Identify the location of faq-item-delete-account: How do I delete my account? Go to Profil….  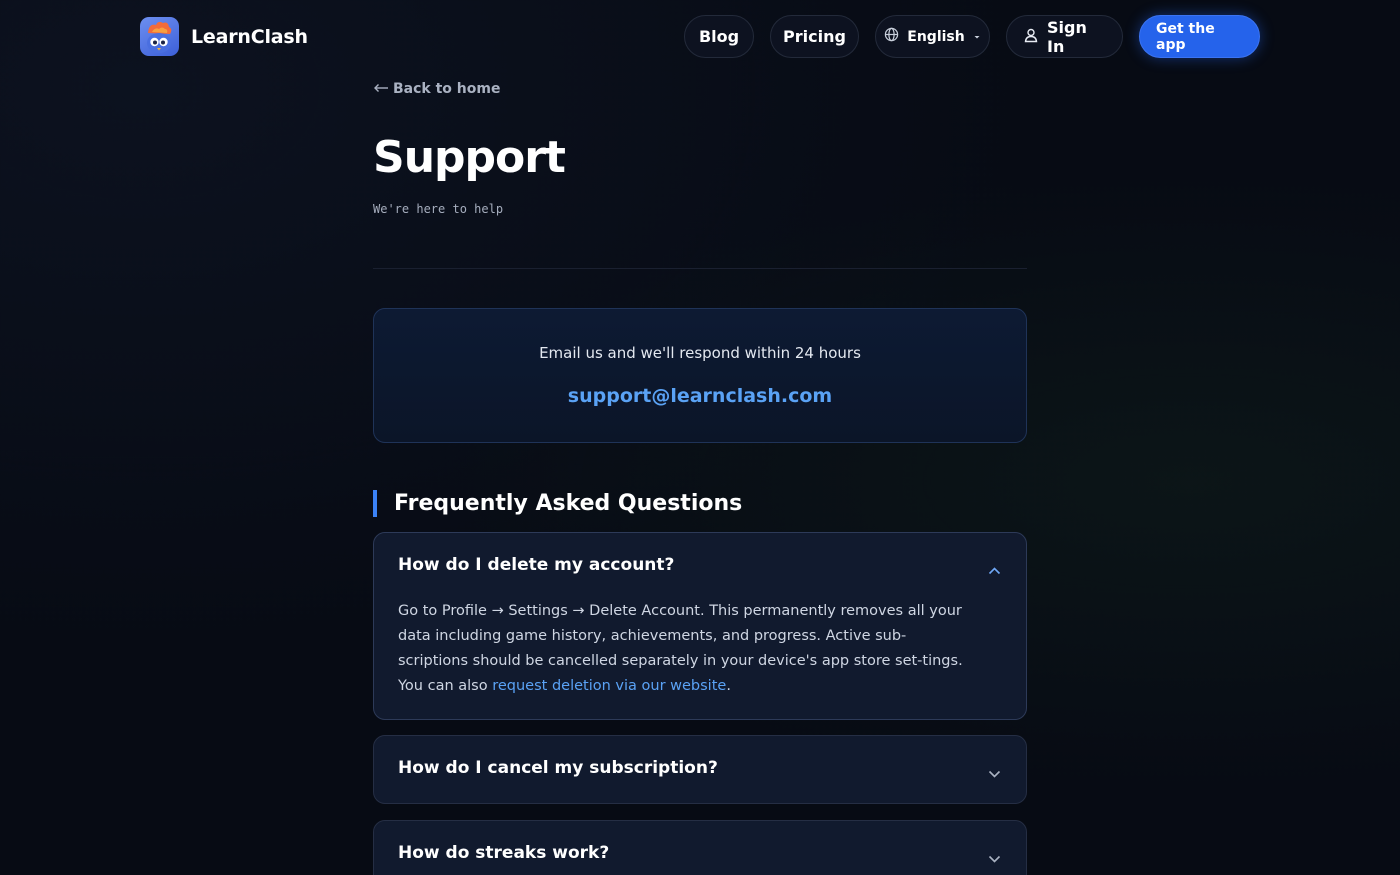
(700, 626).